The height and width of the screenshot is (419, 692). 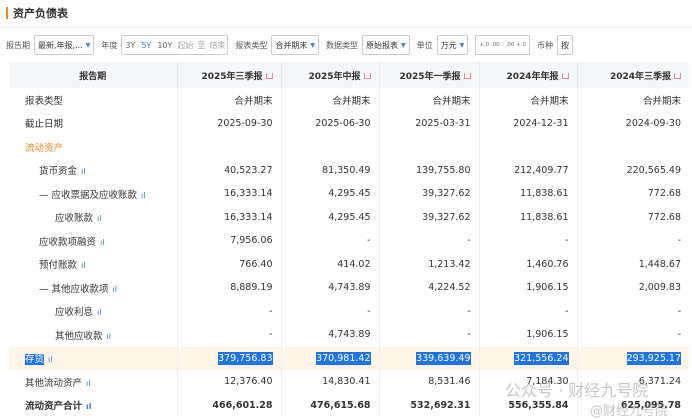 What do you see at coordinates (245, 358) in the screenshot?
I see `value-text: 379,756.83` at bounding box center [245, 358].